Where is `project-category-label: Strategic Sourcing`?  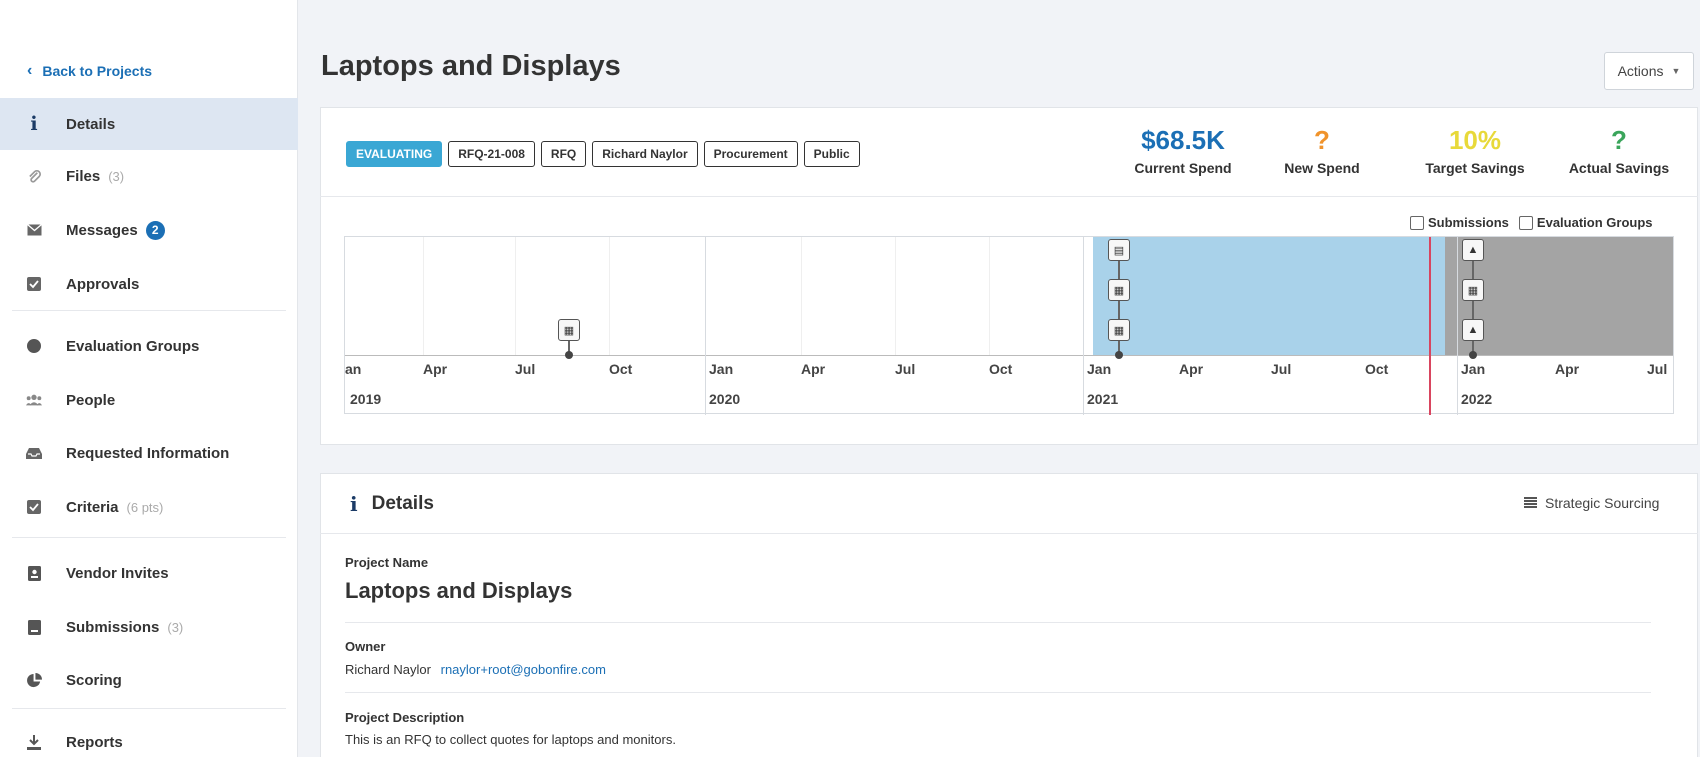 project-category-label: Strategic Sourcing is located at coordinates (1602, 503).